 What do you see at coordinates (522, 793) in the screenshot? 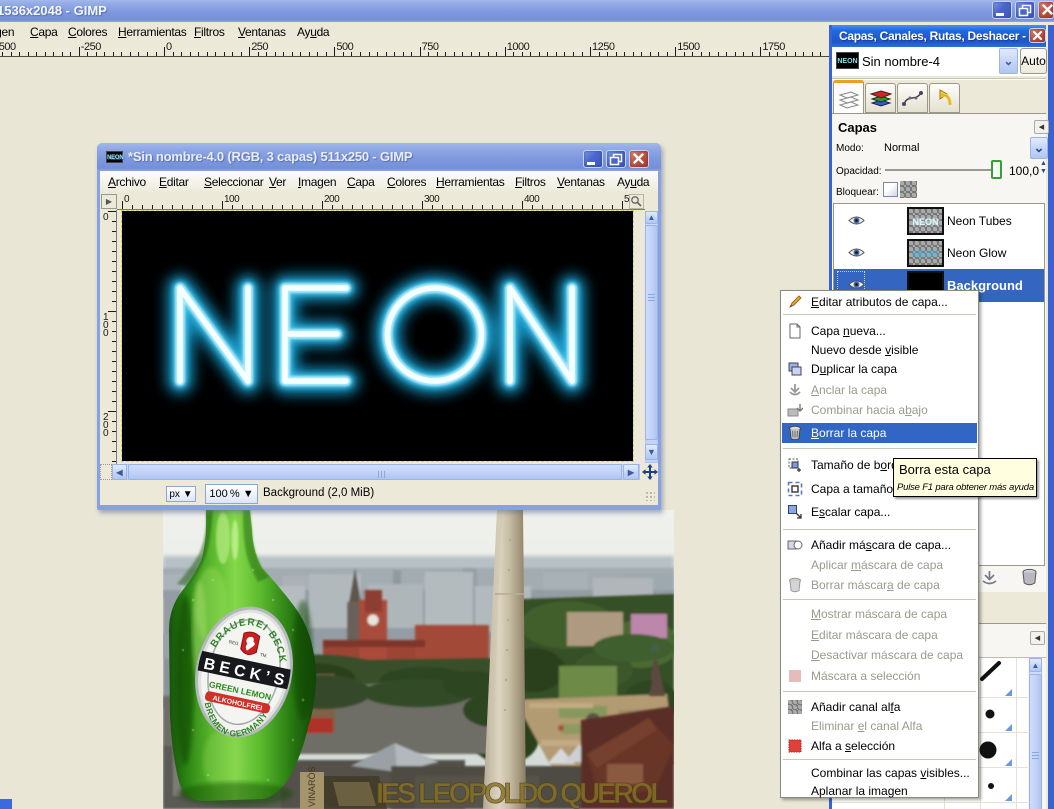
I see `svg-text: IES LEOPOLDO QUEROL` at bounding box center [522, 793].